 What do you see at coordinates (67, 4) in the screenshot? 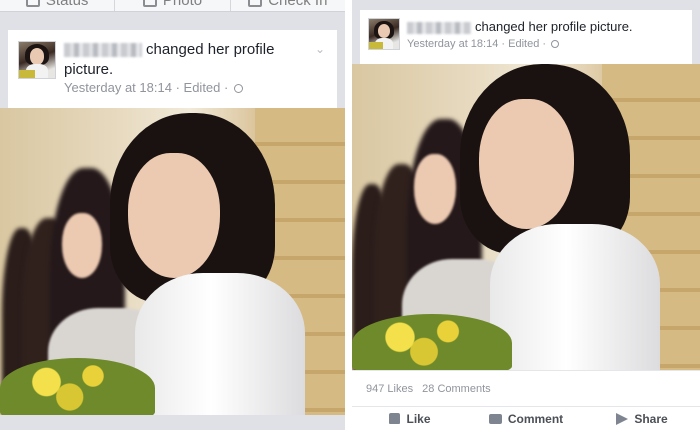
I see `status-label: Status` at bounding box center [67, 4].